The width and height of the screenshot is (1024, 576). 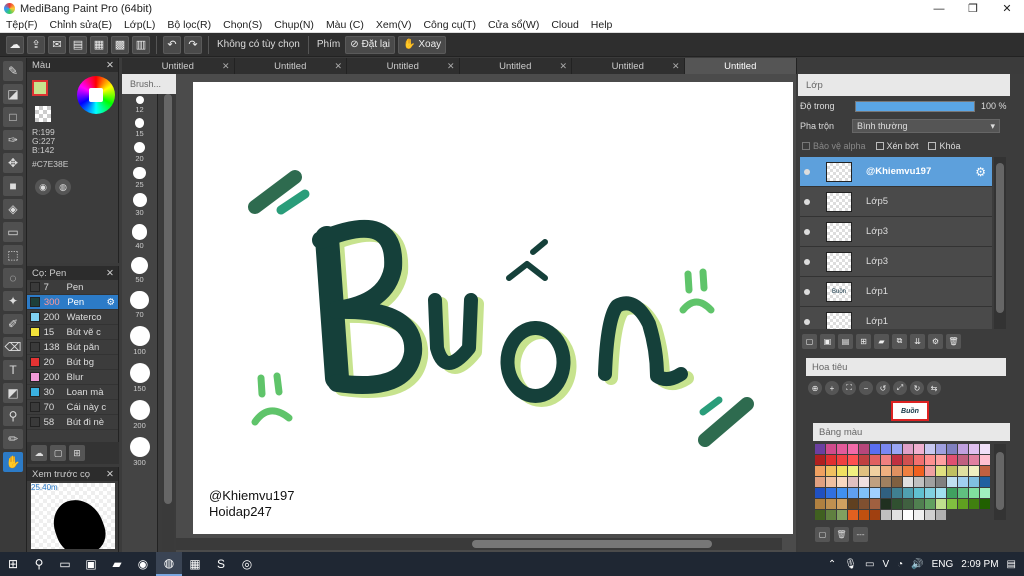 I want to click on gradient-tool-icon: ▭, so click(x=13, y=232).